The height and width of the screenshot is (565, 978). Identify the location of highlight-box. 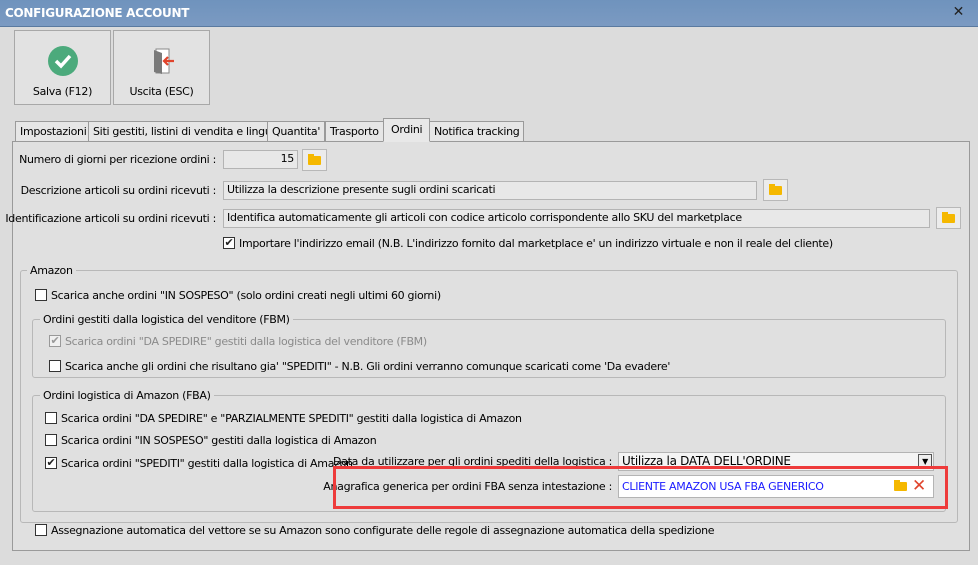
(640, 487).